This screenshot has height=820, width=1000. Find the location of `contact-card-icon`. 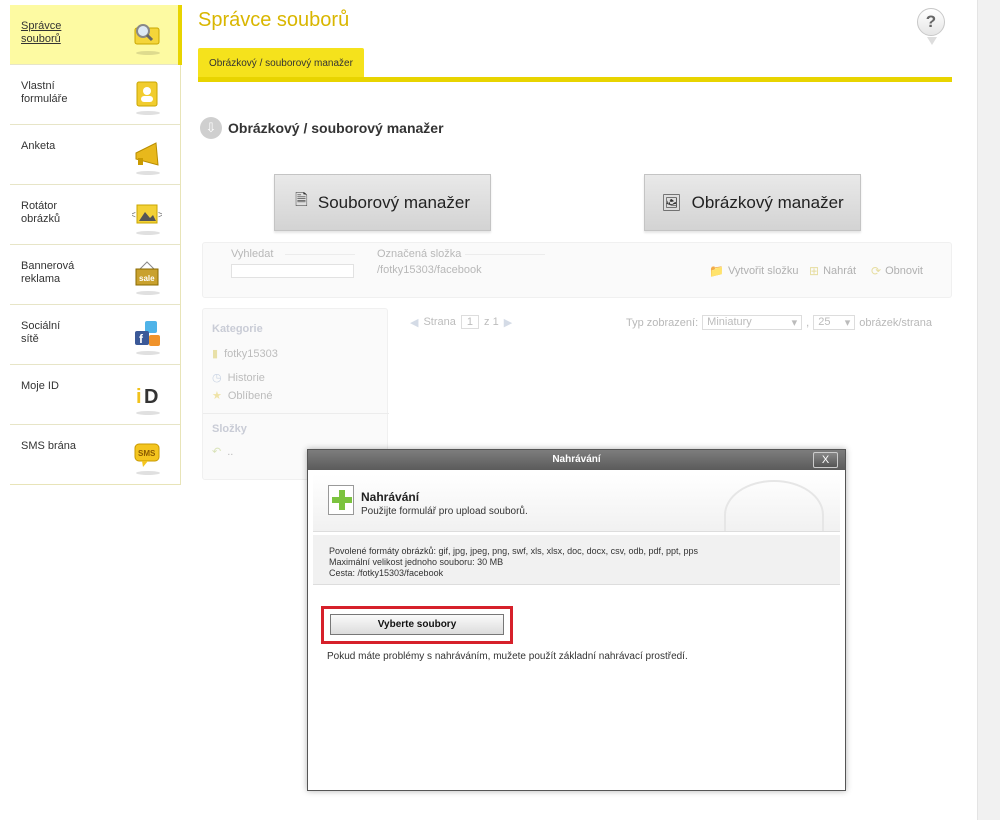

contact-card-icon is located at coordinates (147, 97).